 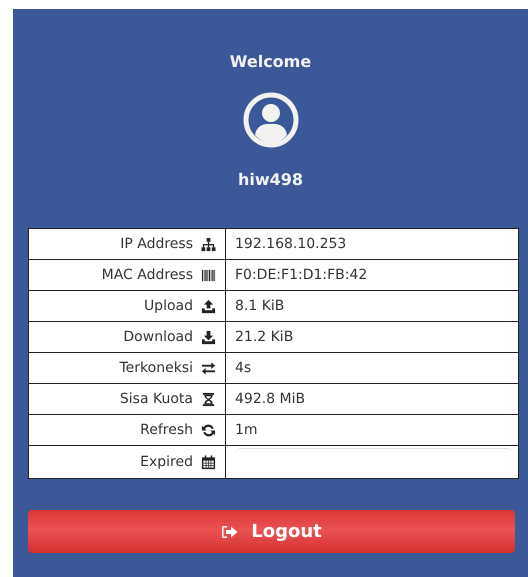 I want to click on row-label: Terkoneksi, so click(x=156, y=368).